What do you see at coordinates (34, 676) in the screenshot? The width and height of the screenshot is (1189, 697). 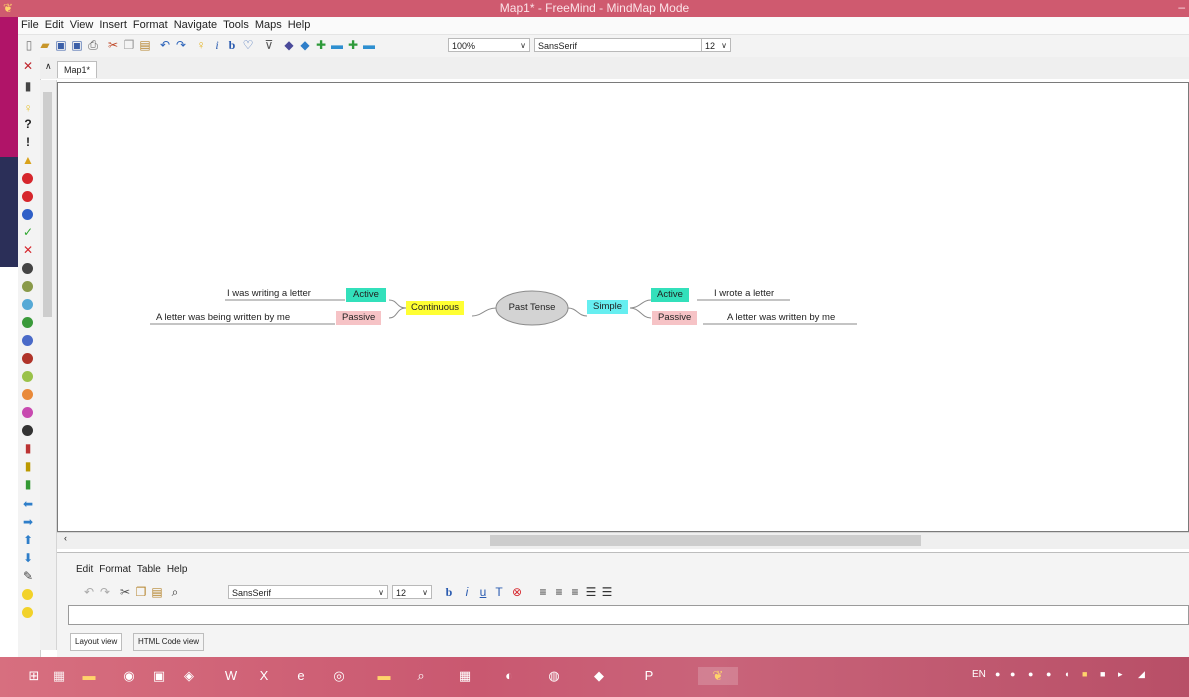 I see `start-icon: ⊞` at bounding box center [34, 676].